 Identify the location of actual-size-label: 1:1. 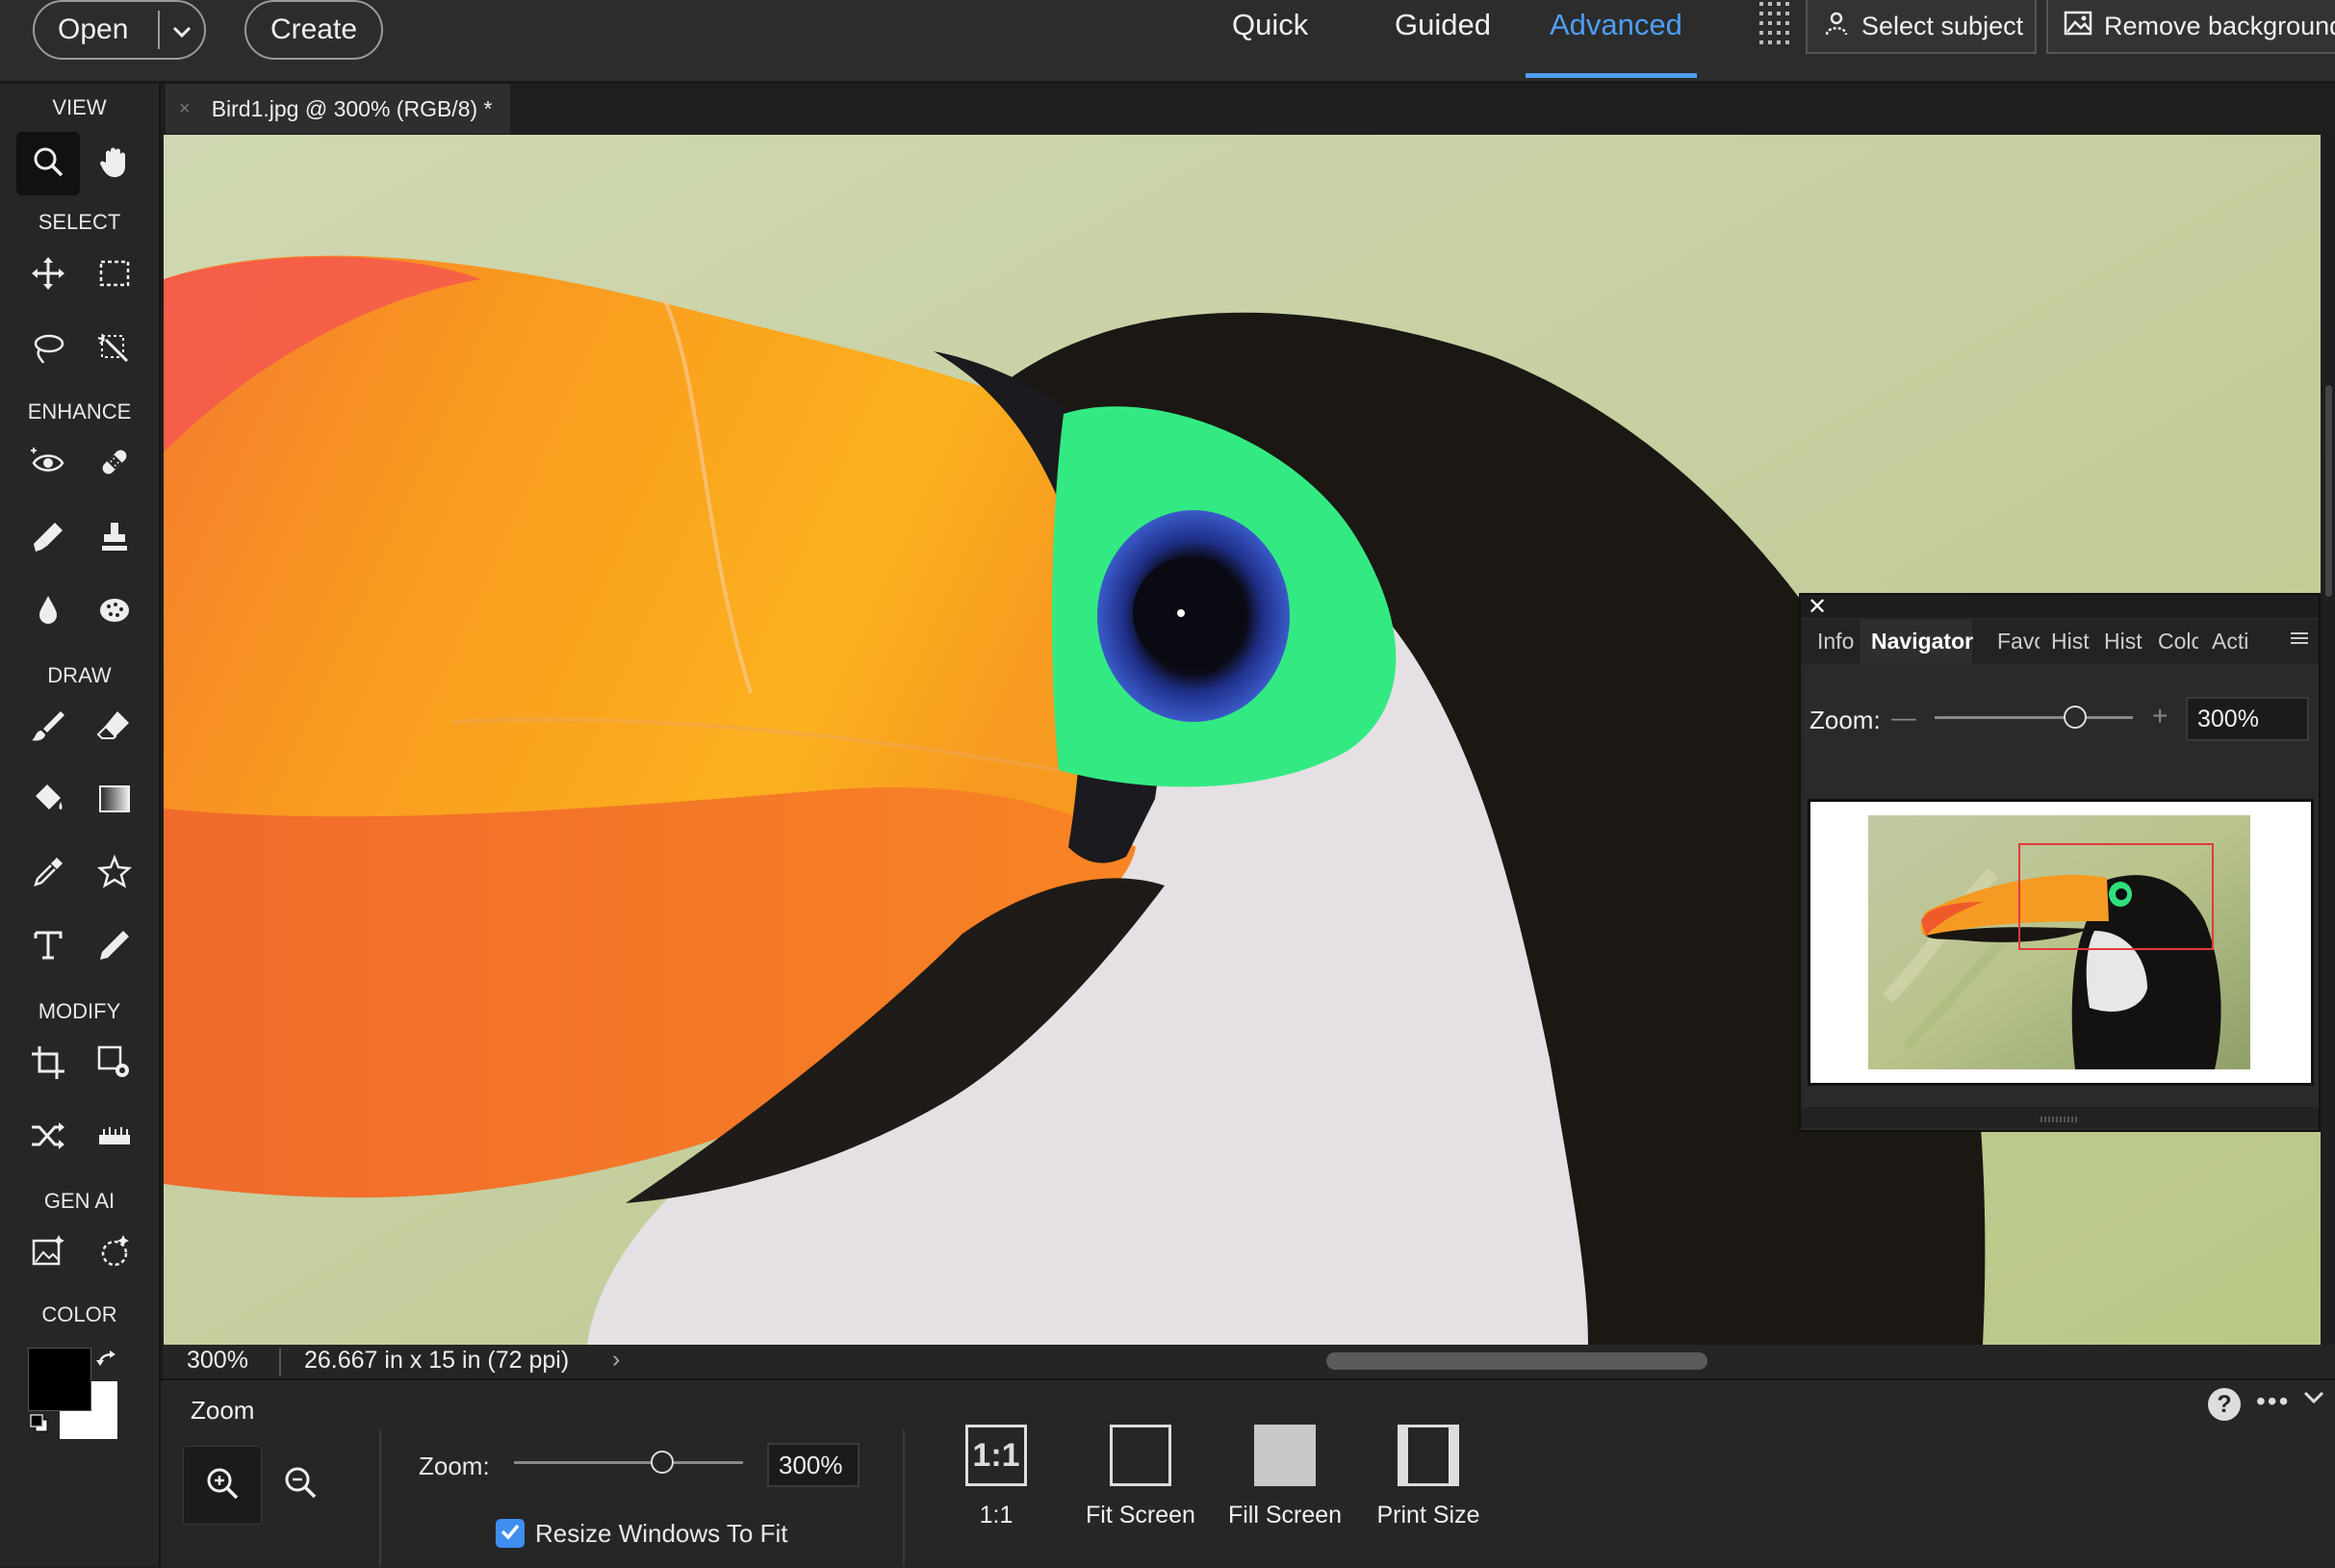
(996, 1516).